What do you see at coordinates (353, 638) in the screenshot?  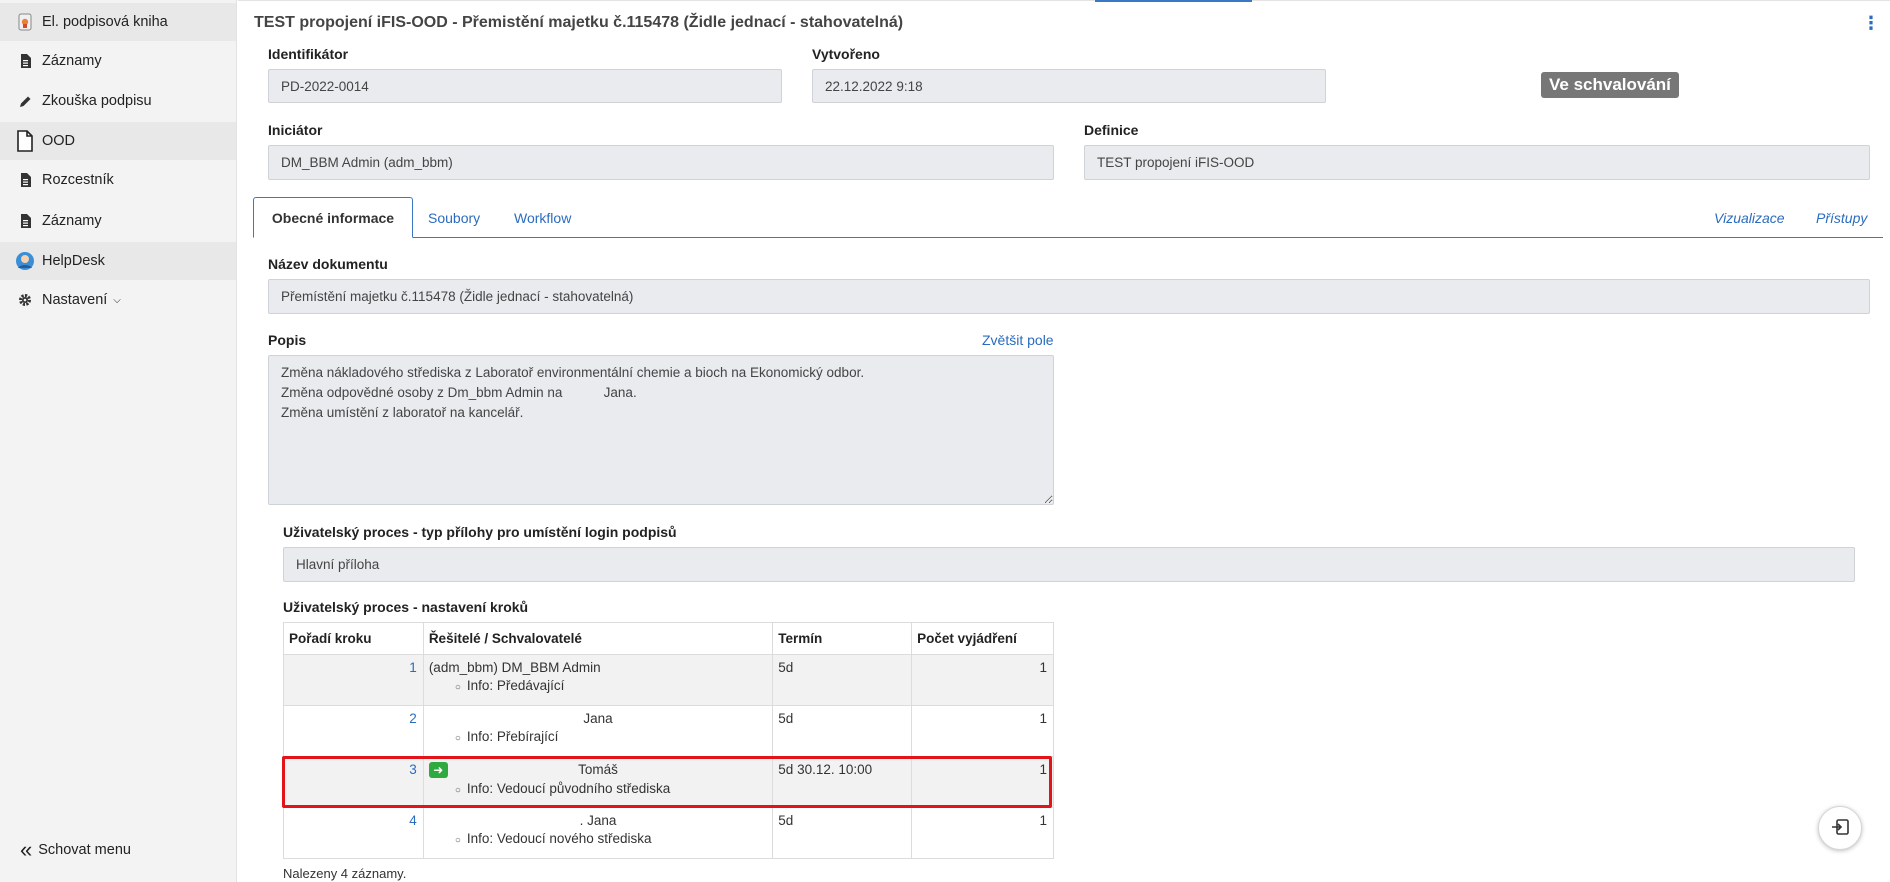 I see `column-header-order: Pořadí kroku` at bounding box center [353, 638].